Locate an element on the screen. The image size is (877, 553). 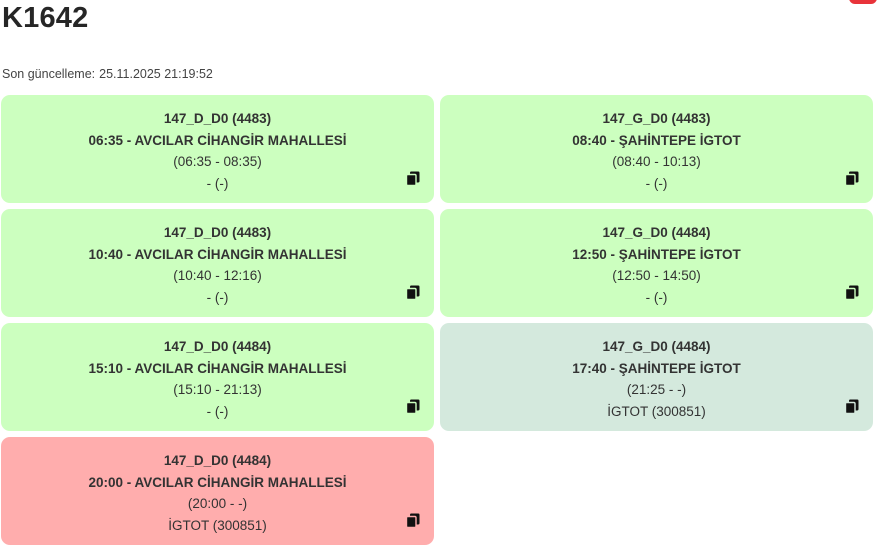
last-updated: Son güncelleme: 25.11.2025 21:19:52 is located at coordinates (107, 74).